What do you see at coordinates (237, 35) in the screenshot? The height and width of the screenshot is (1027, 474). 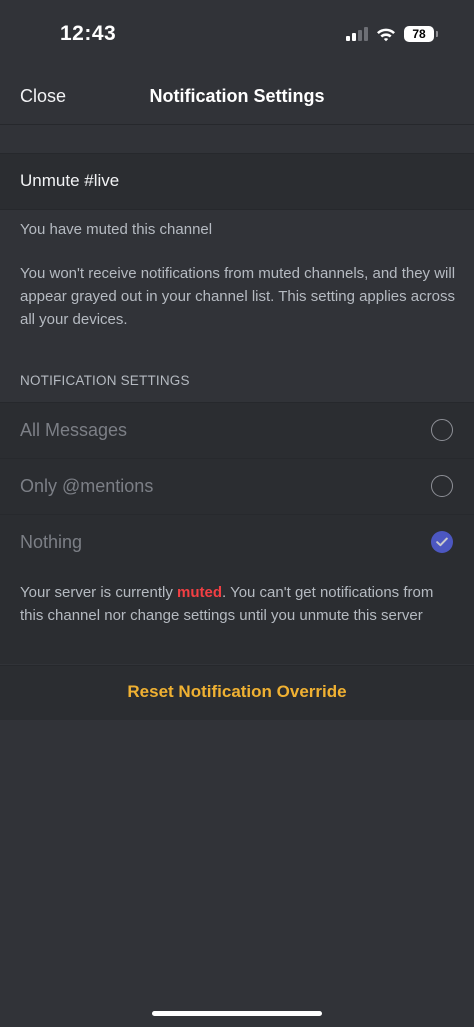 I see `status-bar: 12:43 78` at bounding box center [237, 35].